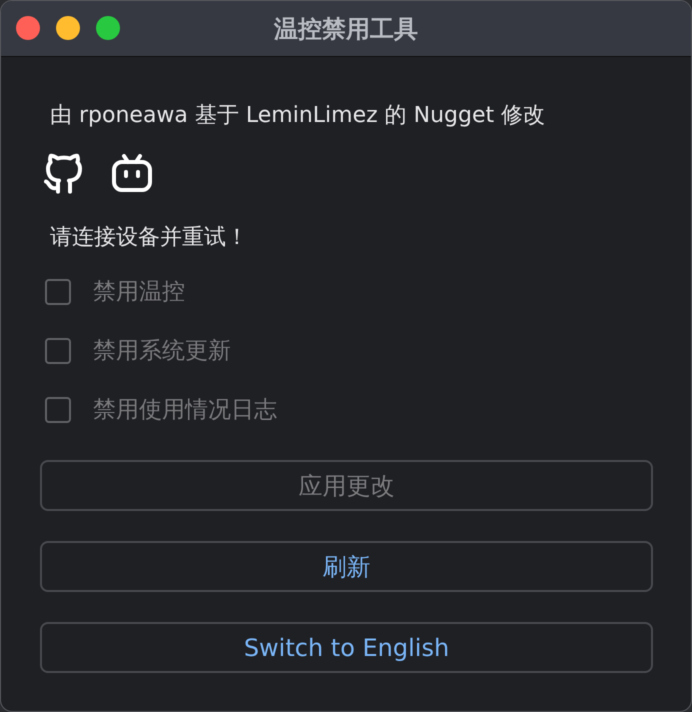 The image size is (692, 712). Describe the element at coordinates (148, 238) in the screenshot. I see `status-message: 请连接设备并重试！` at that location.